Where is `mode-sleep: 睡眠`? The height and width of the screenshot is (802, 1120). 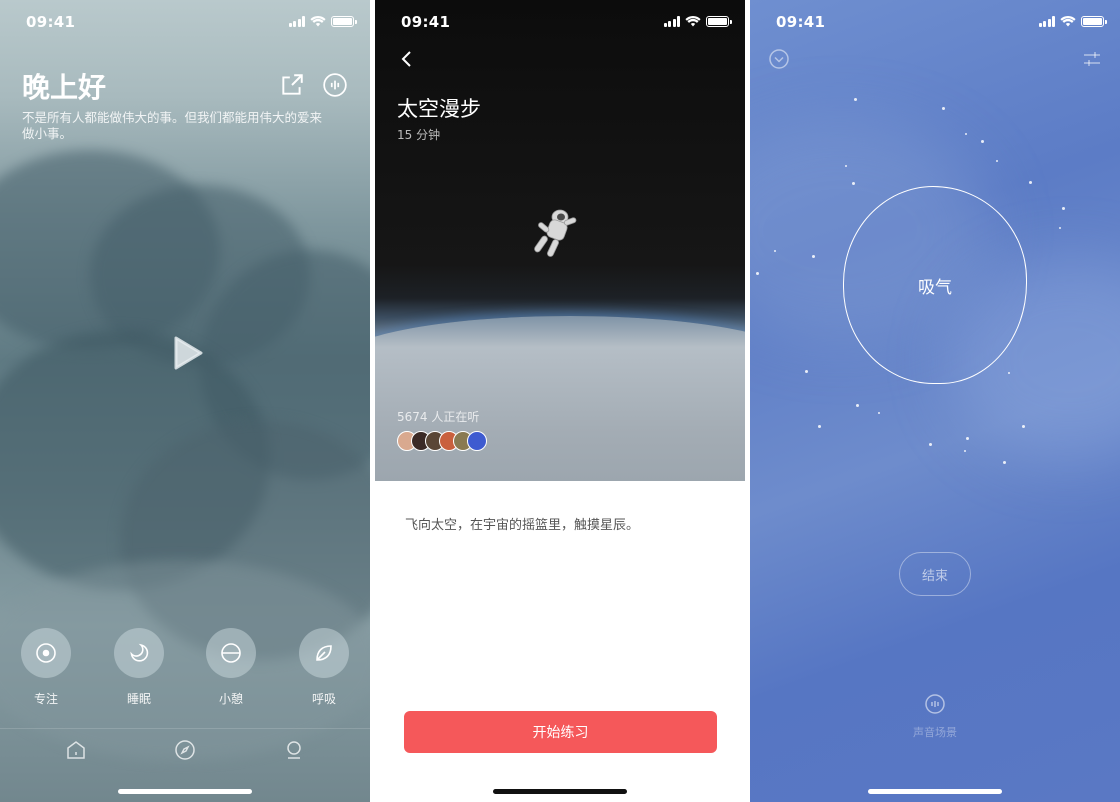
mode-sleep: 睡眠 is located at coordinates (139, 667).